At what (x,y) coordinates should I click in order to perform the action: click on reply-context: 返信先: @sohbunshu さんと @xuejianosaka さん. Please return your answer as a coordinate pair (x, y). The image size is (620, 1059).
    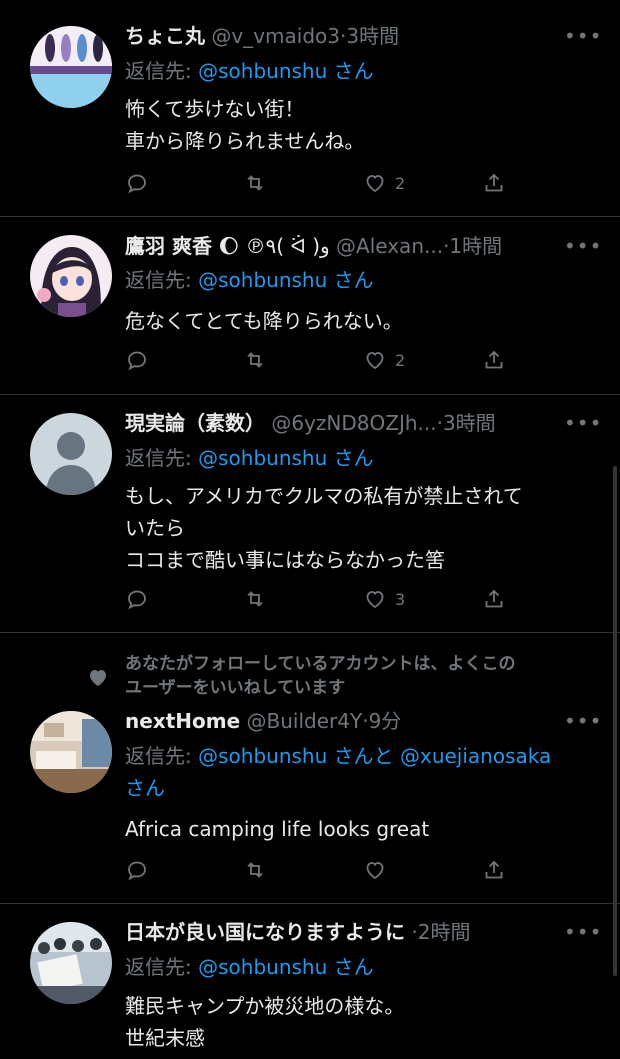
    Looking at the image, I should click on (357, 772).